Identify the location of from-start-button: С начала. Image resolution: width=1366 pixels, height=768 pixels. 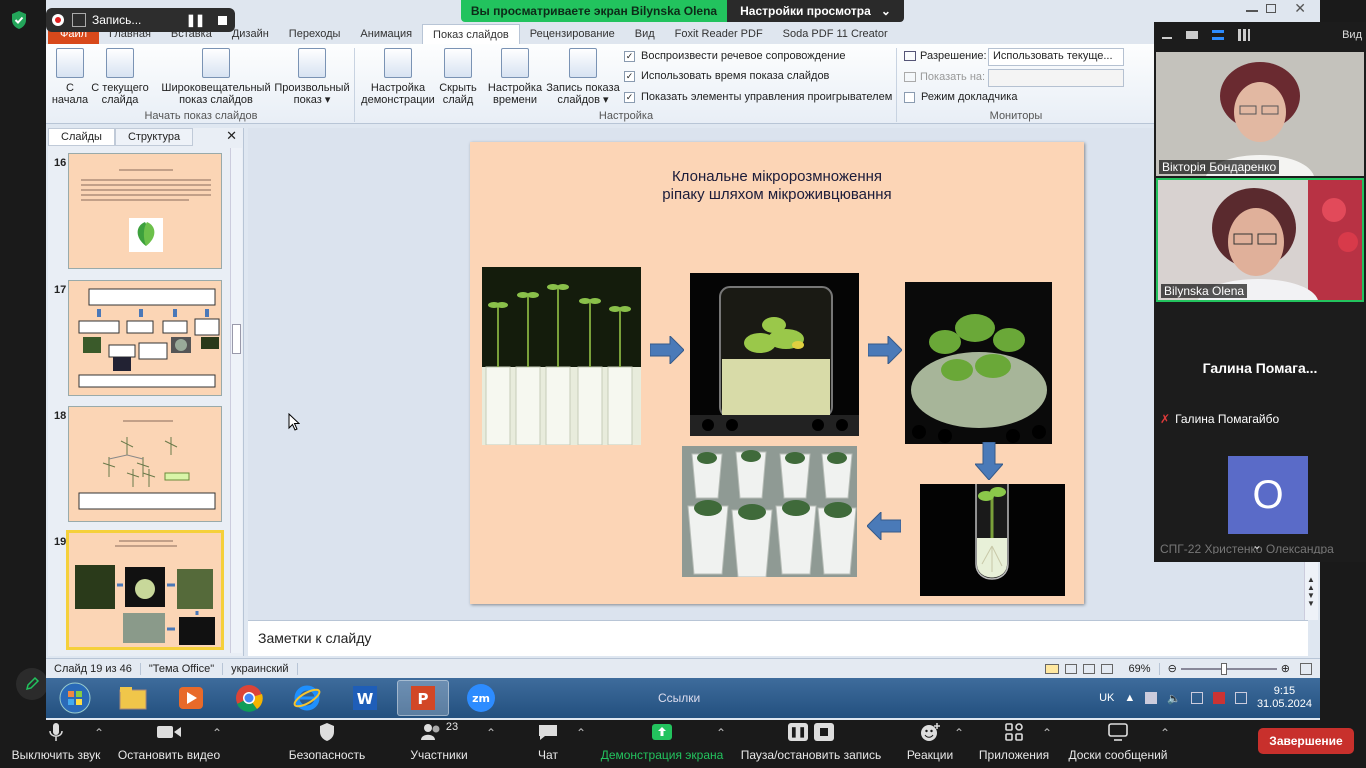
(70, 77).